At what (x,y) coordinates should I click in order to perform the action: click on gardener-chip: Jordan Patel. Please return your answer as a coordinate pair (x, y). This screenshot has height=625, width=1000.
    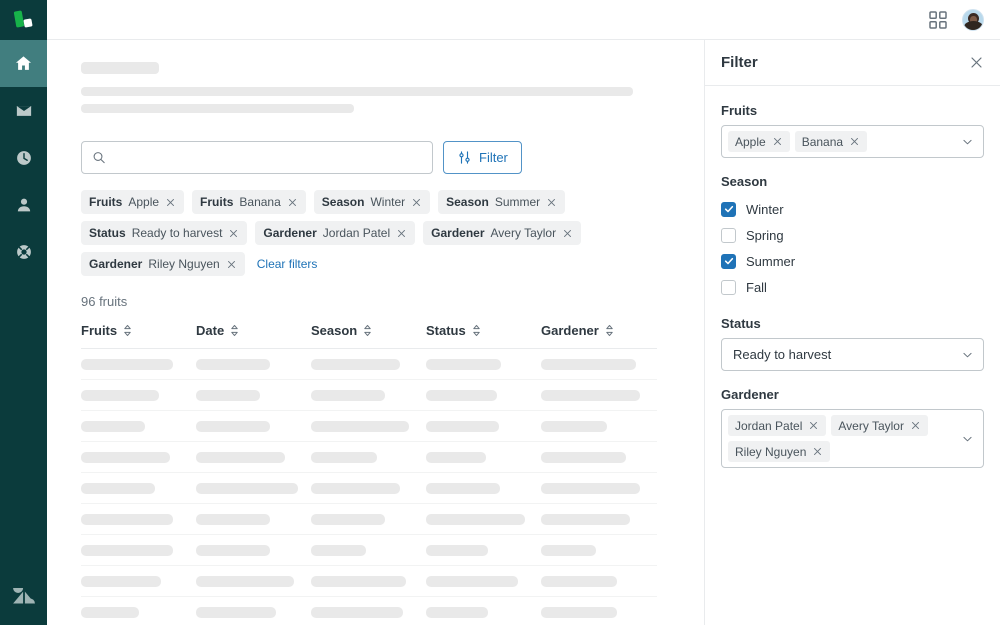
    Looking at the image, I should click on (777, 425).